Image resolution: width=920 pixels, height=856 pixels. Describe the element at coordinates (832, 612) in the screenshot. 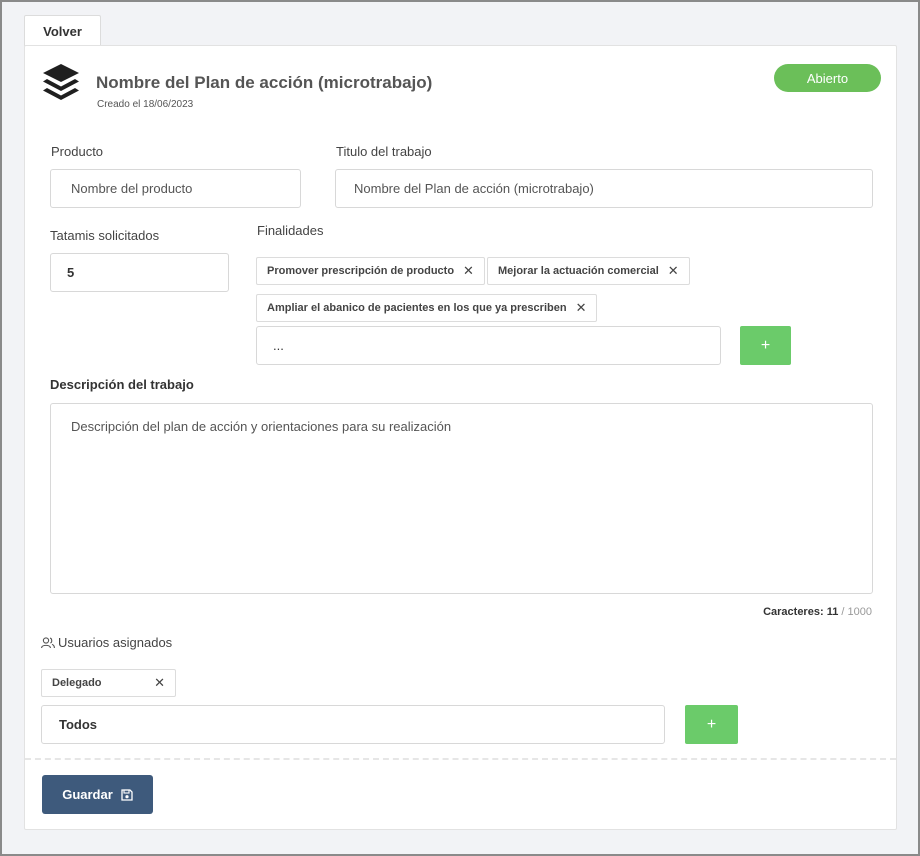

I see `counter-current: 11` at that location.